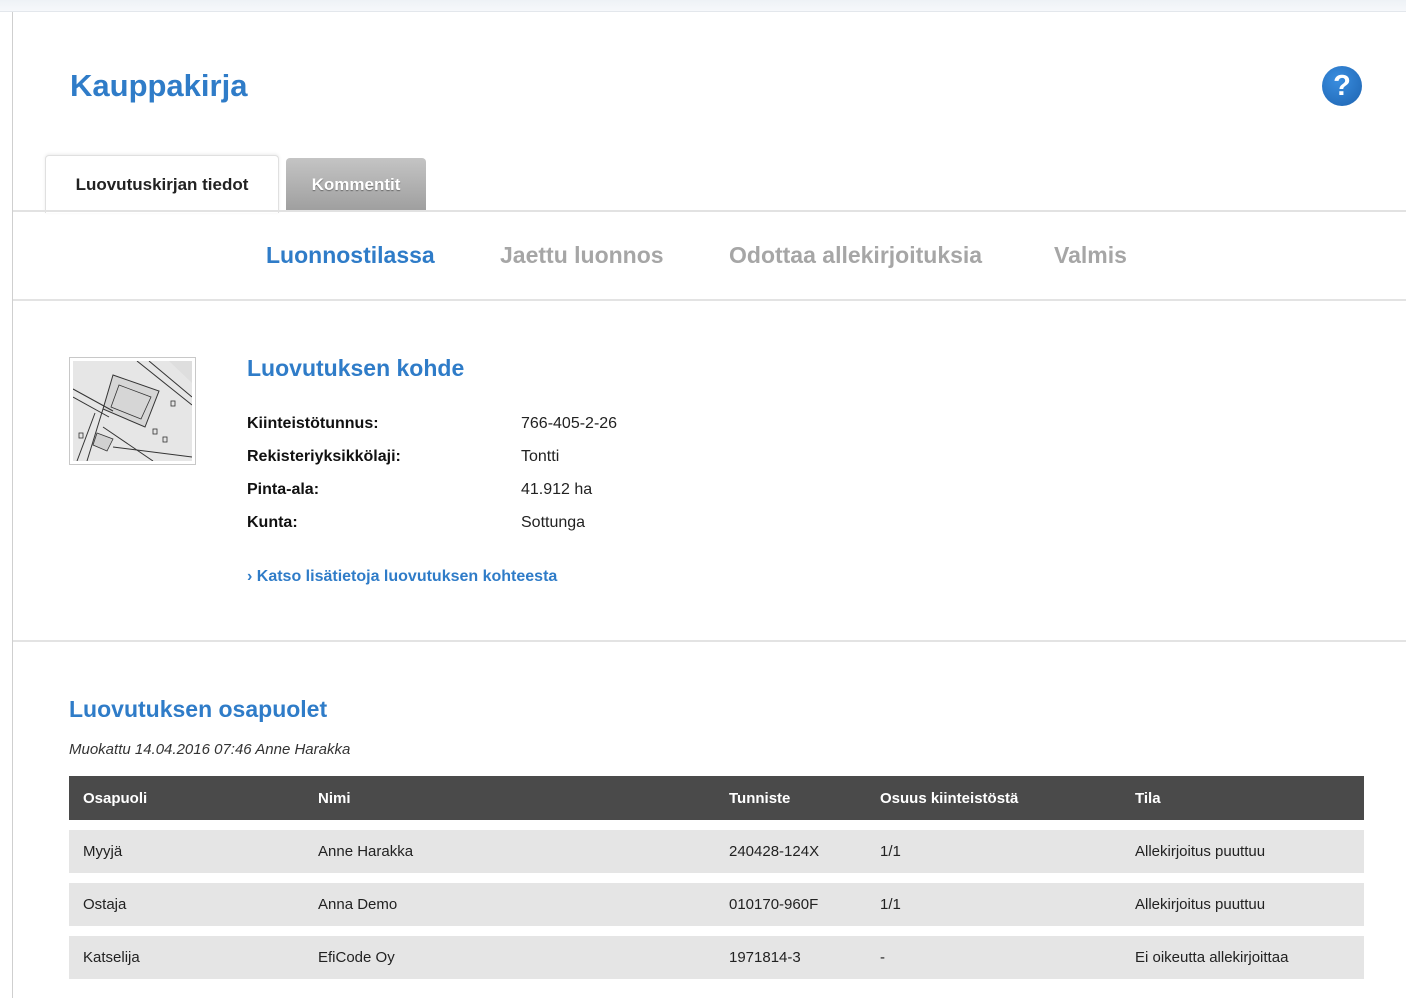 The image size is (1406, 998). What do you see at coordinates (283, 489) in the screenshot?
I see `property-label: Pinta-ala:` at bounding box center [283, 489].